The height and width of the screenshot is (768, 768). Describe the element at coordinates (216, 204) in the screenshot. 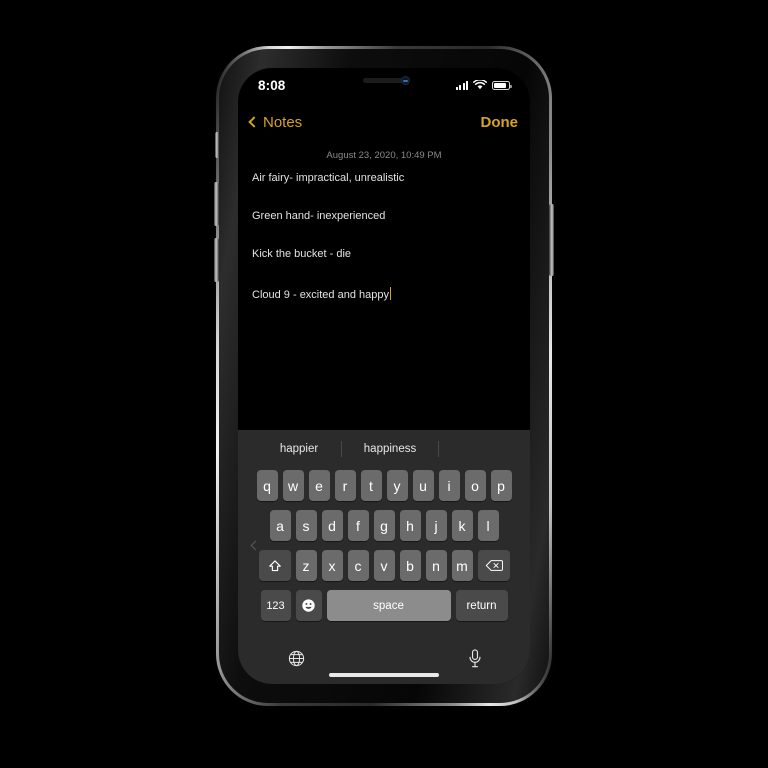

I see `volume-up-button` at that location.